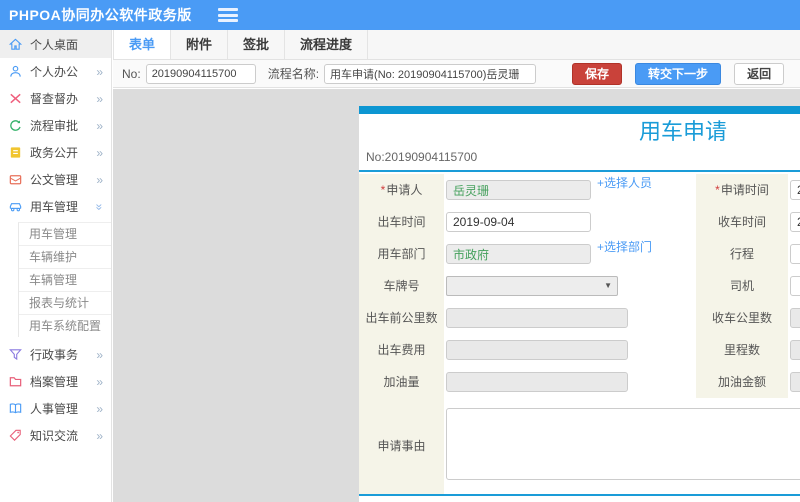 The height and width of the screenshot is (502, 800). I want to click on field-return-time, so click(794, 222).